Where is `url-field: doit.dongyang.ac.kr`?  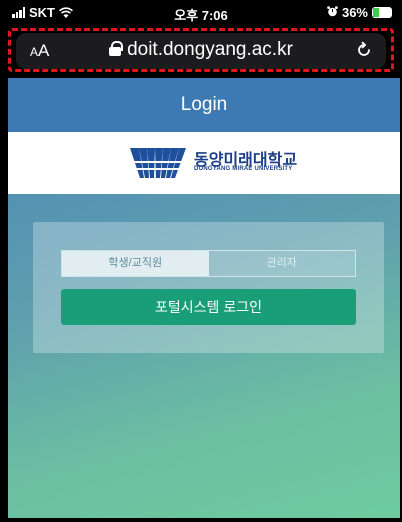
url-field: doit.dongyang.ac.kr is located at coordinates (201, 50).